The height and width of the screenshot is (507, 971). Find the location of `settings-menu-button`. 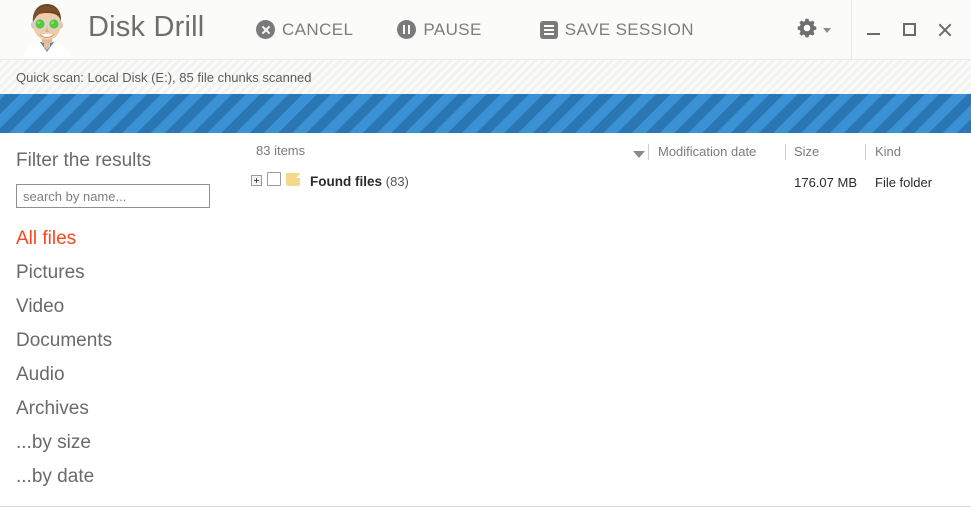

settings-menu-button is located at coordinates (814, 30).